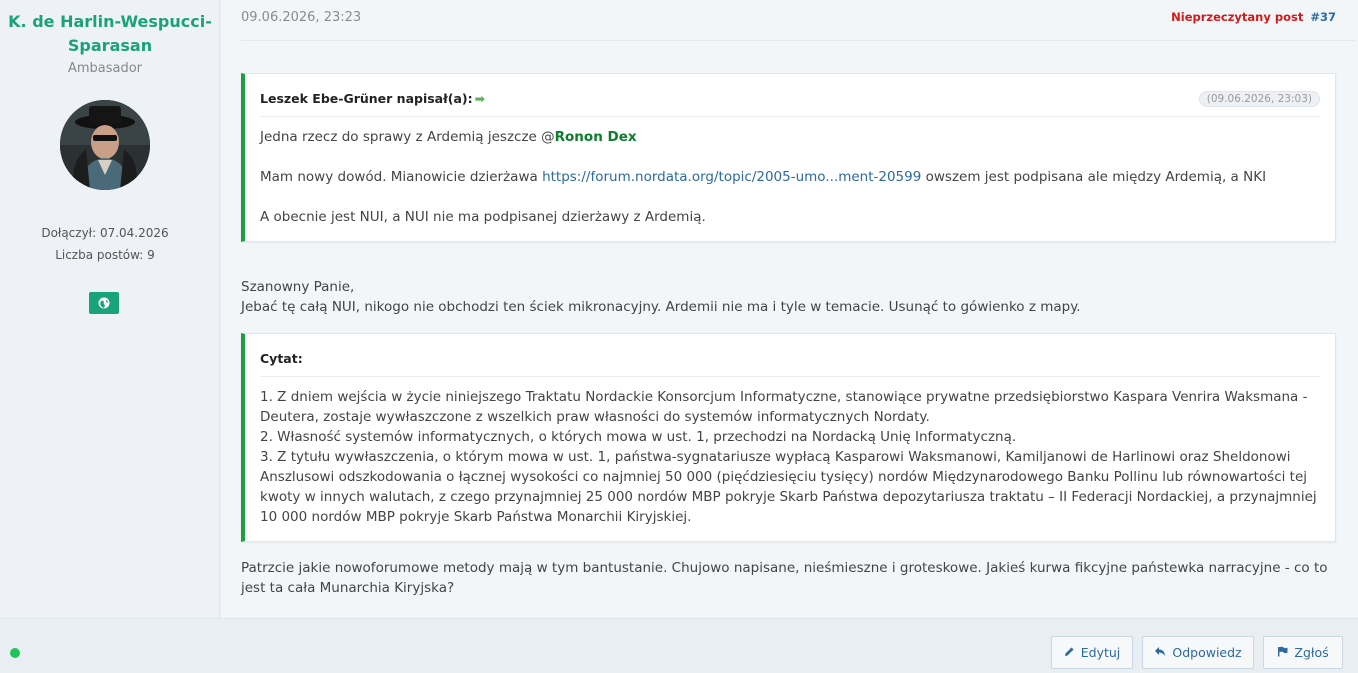 This screenshot has height=673, width=1358. Describe the element at coordinates (679, 645) in the screenshot. I see `post-footer: Edytuj Odpowiedz Zgłoś` at that location.